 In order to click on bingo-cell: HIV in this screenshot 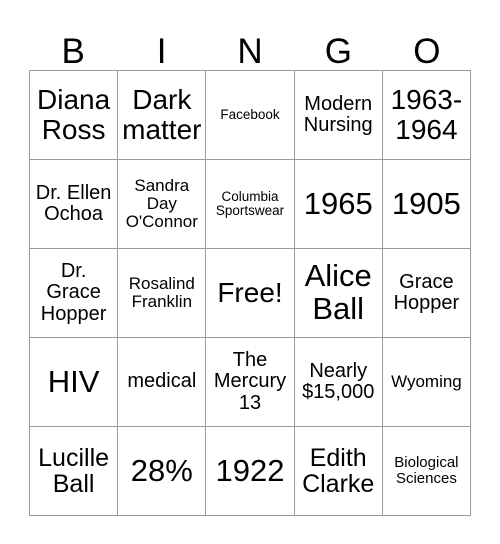, I will do `click(74, 382)`.